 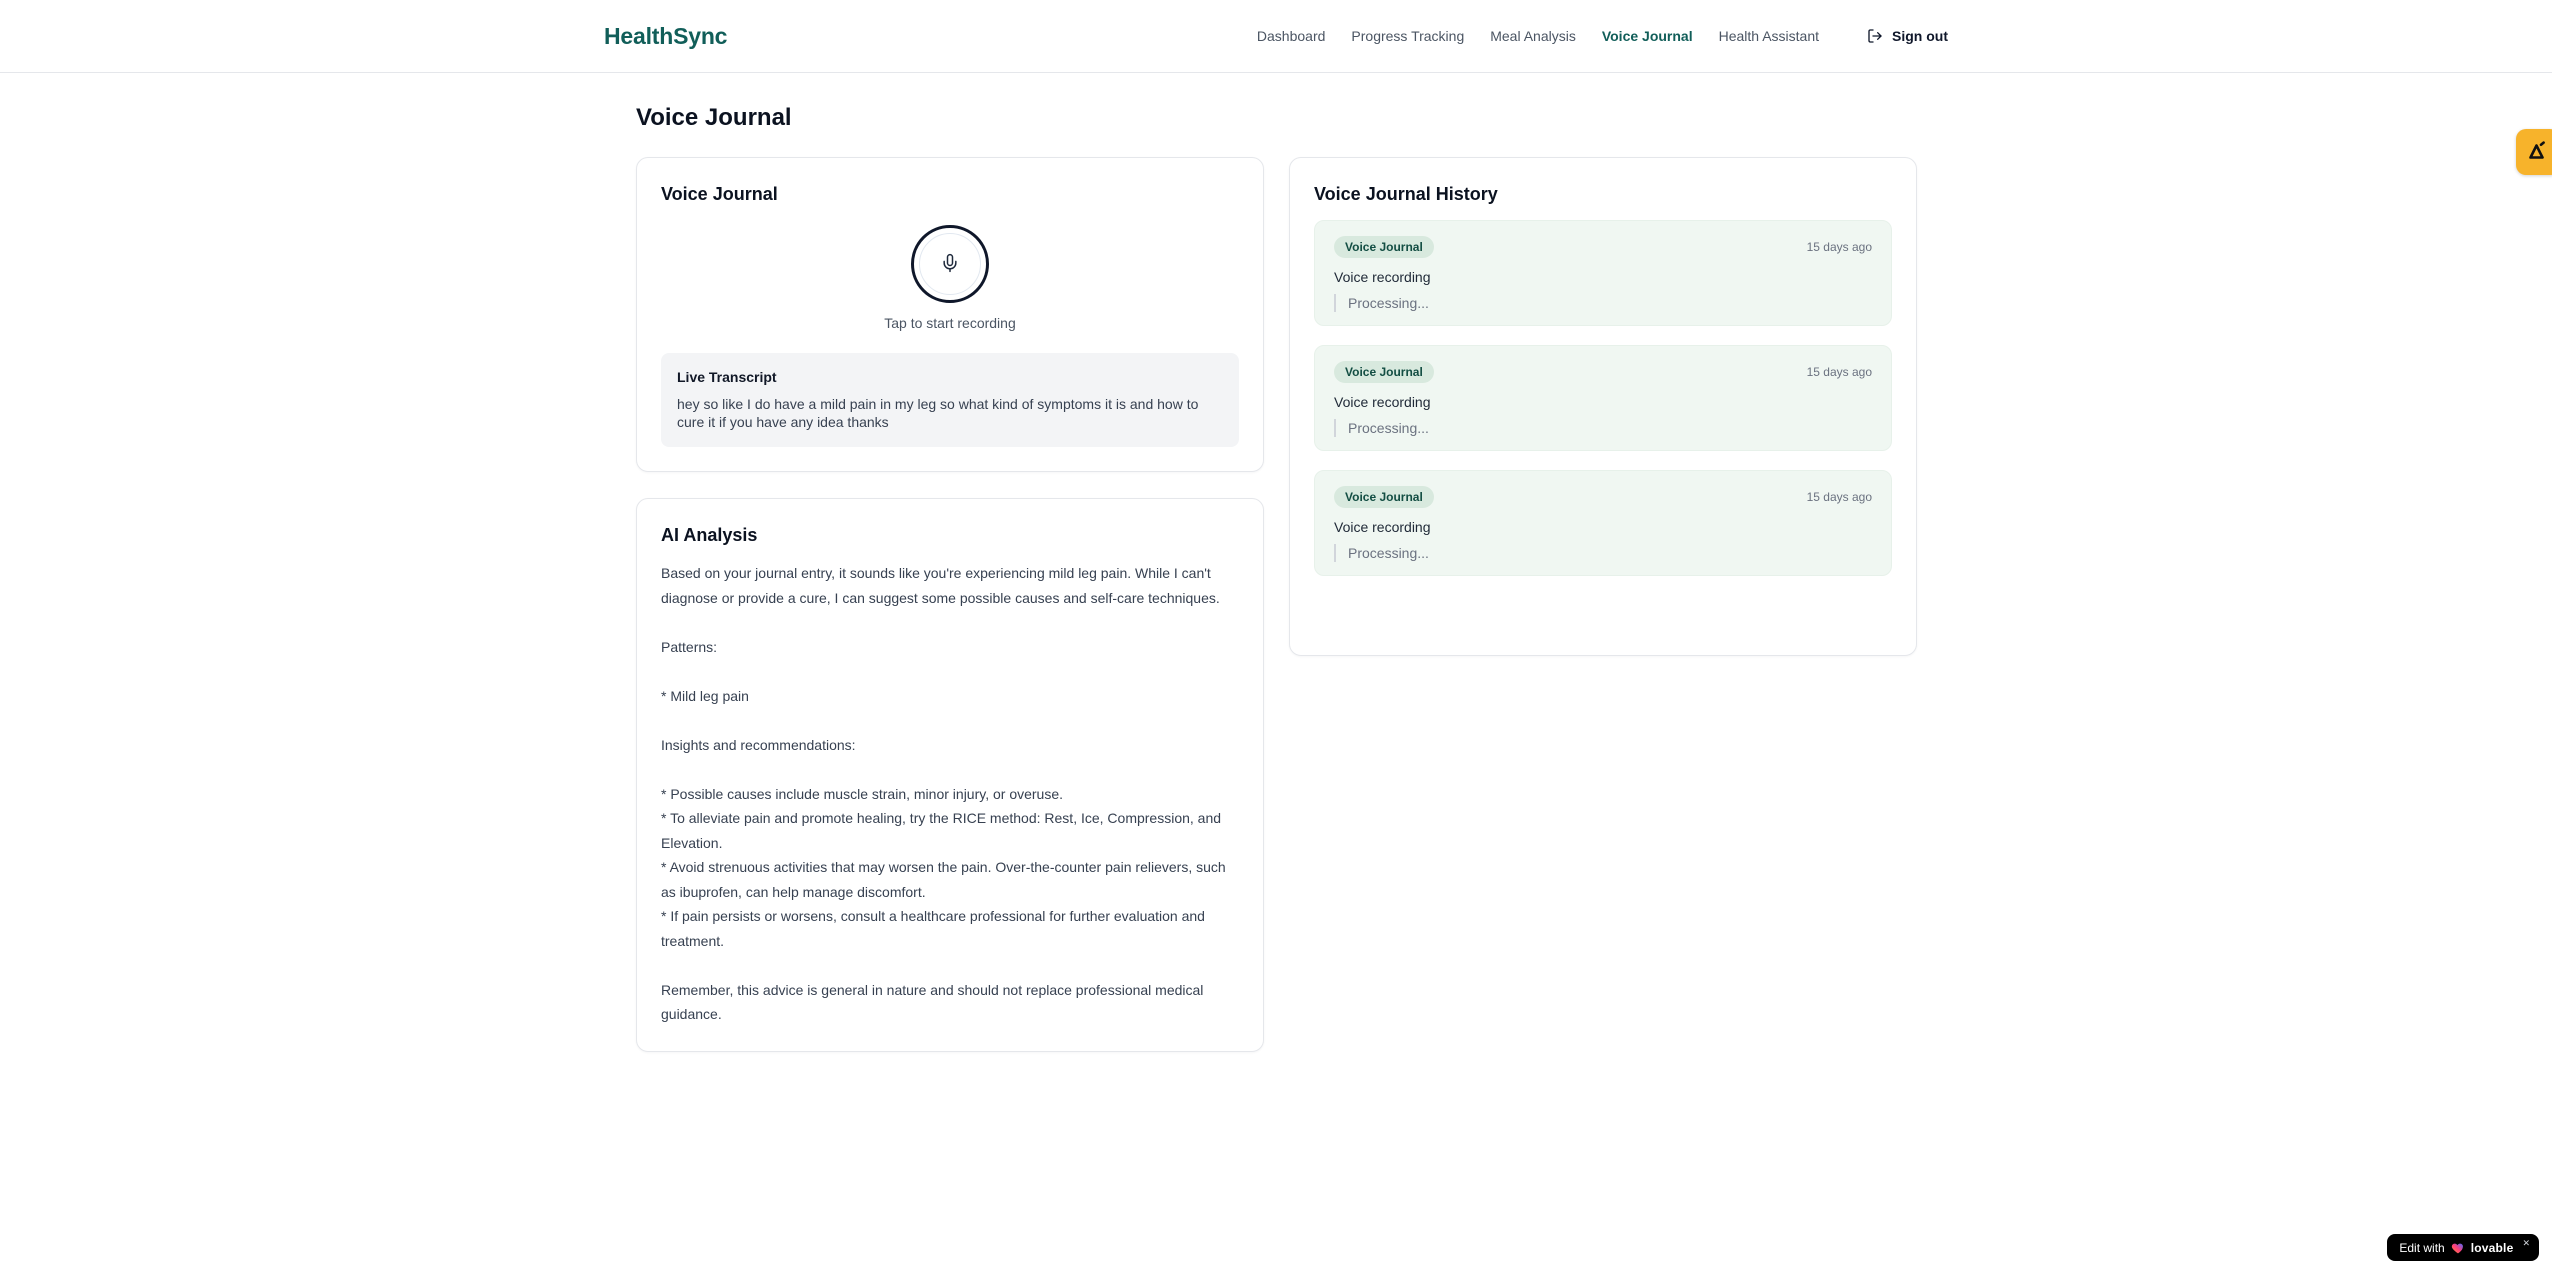 I want to click on lovable-side-badge, so click(x=2534, y=152).